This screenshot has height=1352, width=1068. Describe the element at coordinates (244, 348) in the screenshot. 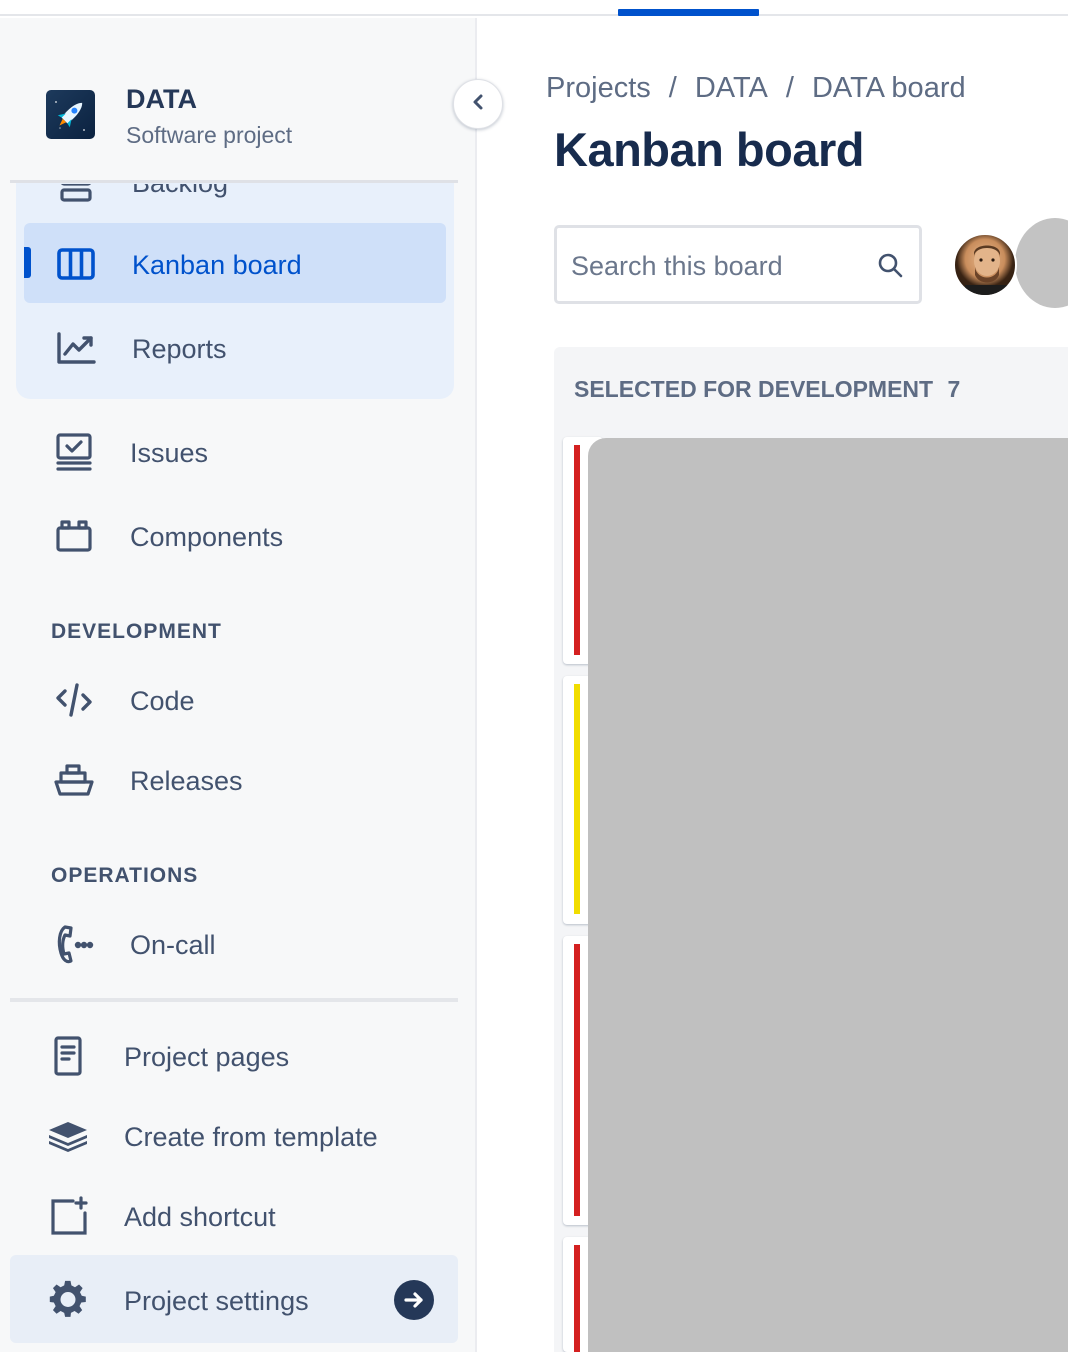

I see `sidebar-item-reports: Reports` at that location.